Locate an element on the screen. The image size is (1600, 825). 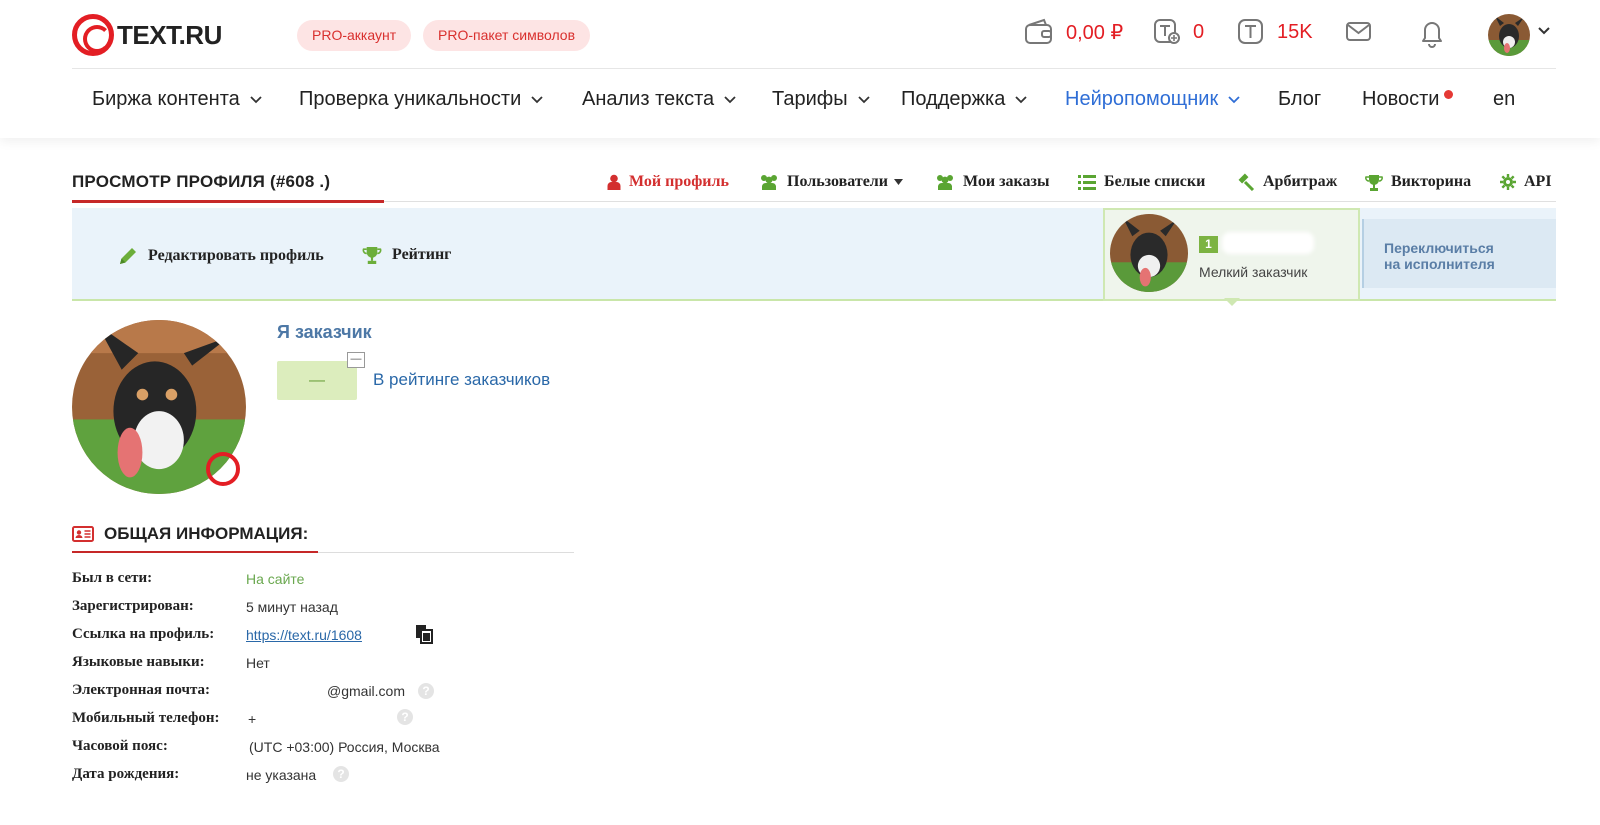
caret-down-icon is located at coordinates (898, 182).